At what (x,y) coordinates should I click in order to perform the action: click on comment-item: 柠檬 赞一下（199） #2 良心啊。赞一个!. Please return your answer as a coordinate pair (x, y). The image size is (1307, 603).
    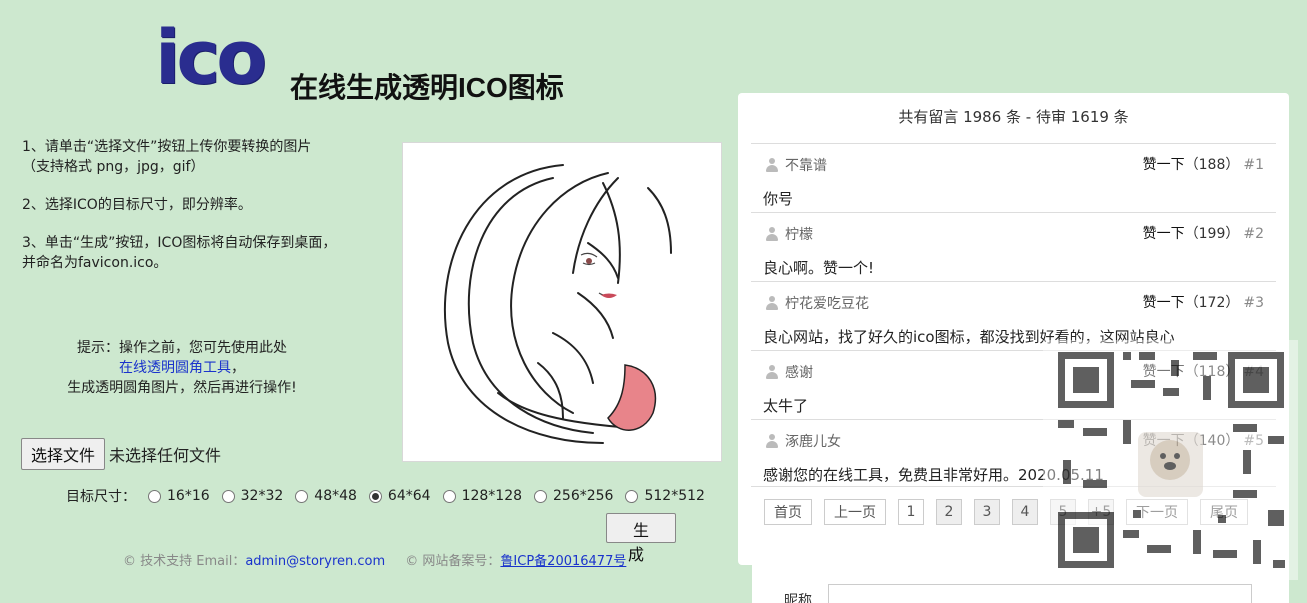
    Looking at the image, I should click on (1013, 246).